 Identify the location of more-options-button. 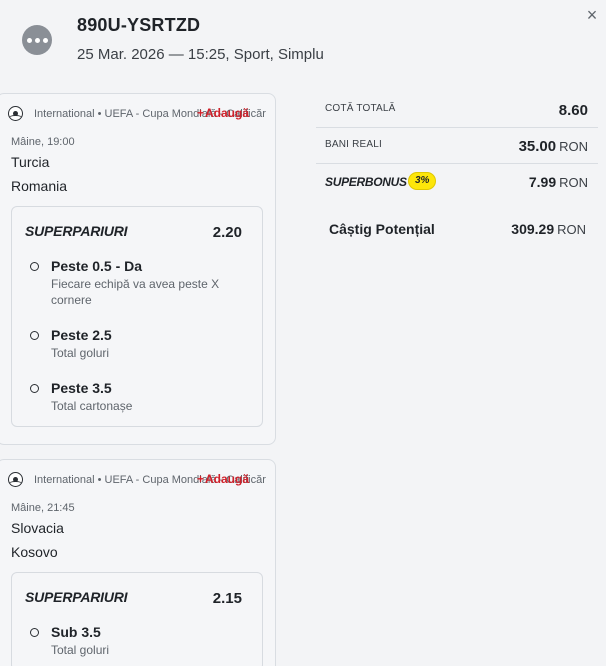
(37, 40).